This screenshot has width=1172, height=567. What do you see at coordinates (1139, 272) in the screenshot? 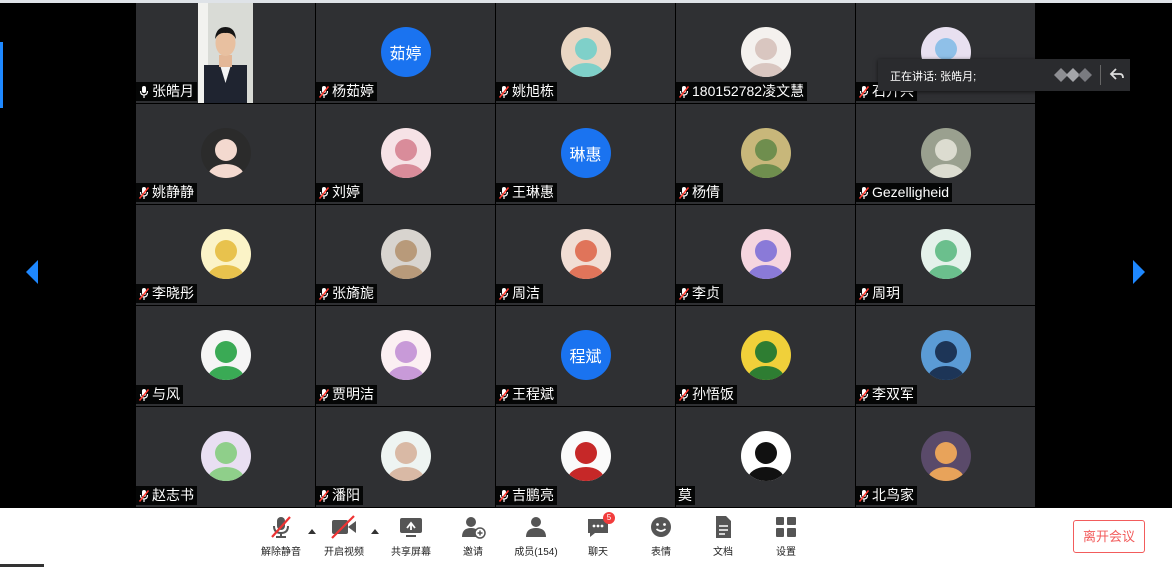
I see `next-page-icon` at bounding box center [1139, 272].